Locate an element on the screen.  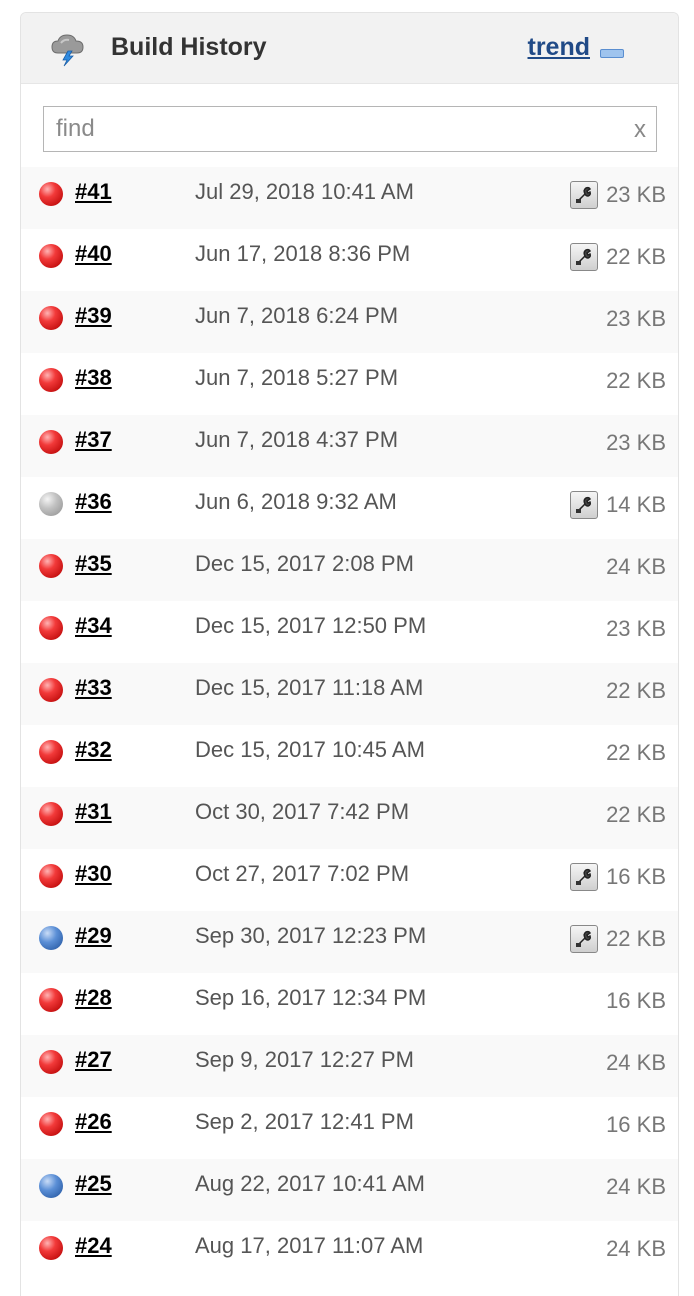
build-row: #29 Sep 30, 2017 12:23 PM 22 KB is located at coordinates (349, 942).